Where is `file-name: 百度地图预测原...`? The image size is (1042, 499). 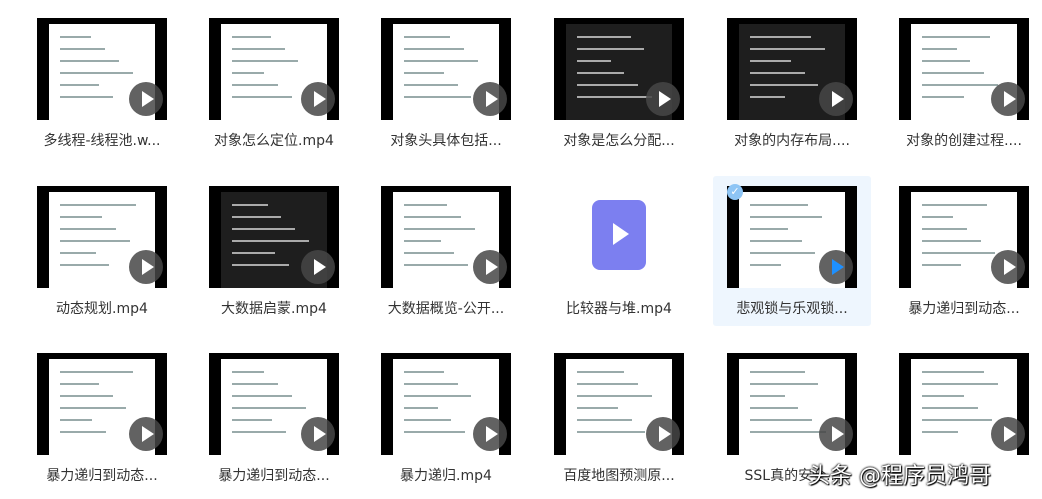 file-name: 百度地图预测原... is located at coordinates (619, 476).